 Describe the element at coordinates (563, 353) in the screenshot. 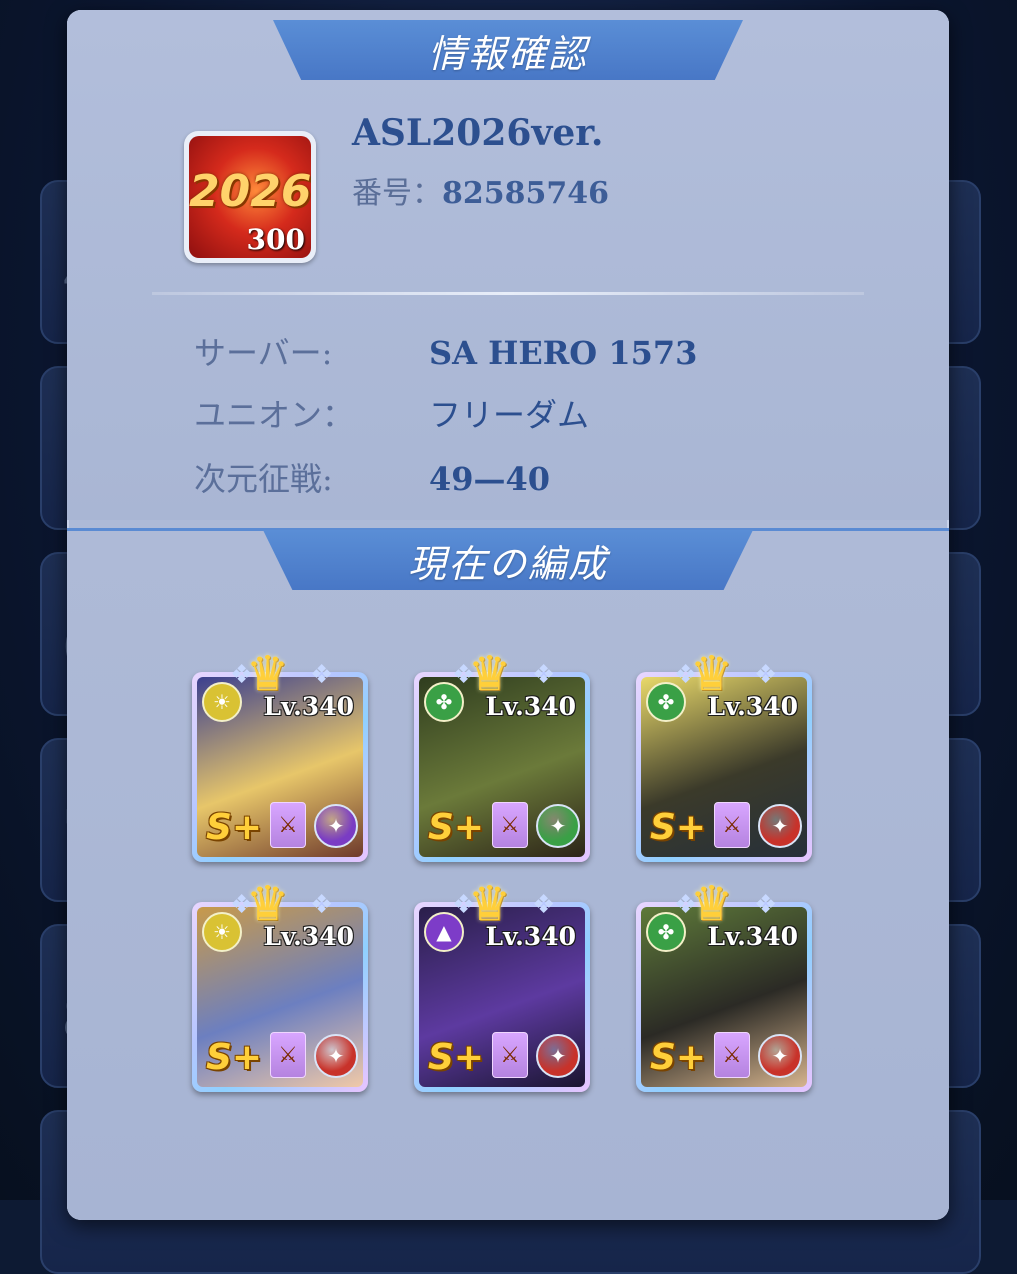

I see `server-value: SA HERO 1573` at that location.